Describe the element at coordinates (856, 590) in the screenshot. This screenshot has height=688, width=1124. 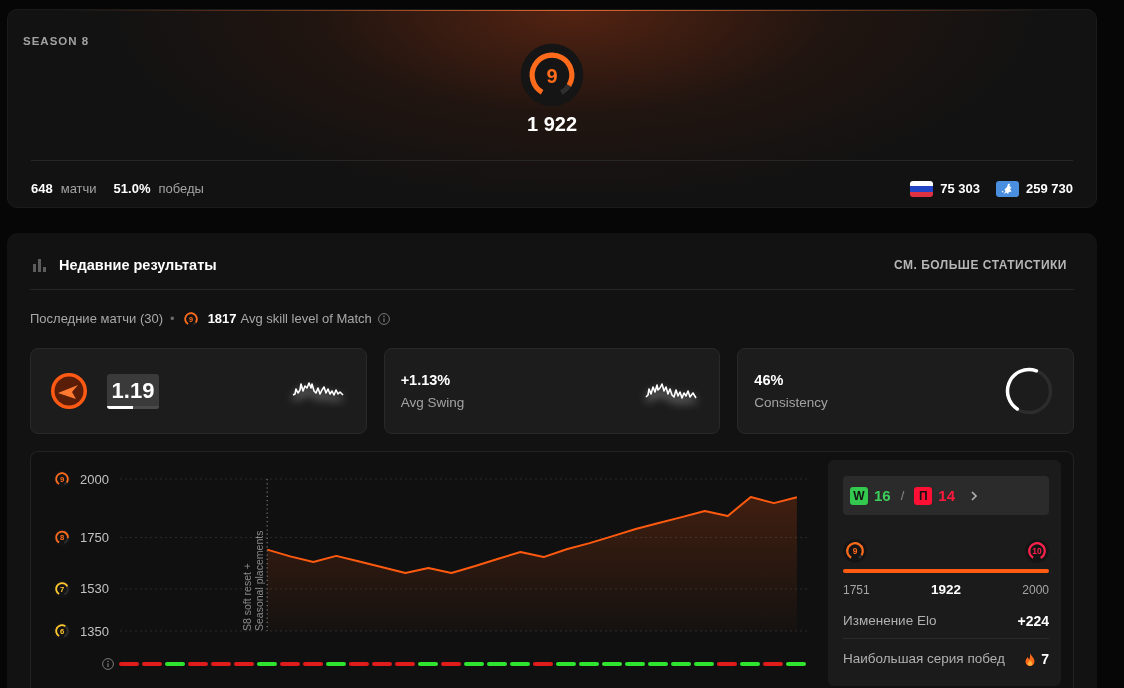
I see `range-min: 1751` at that location.